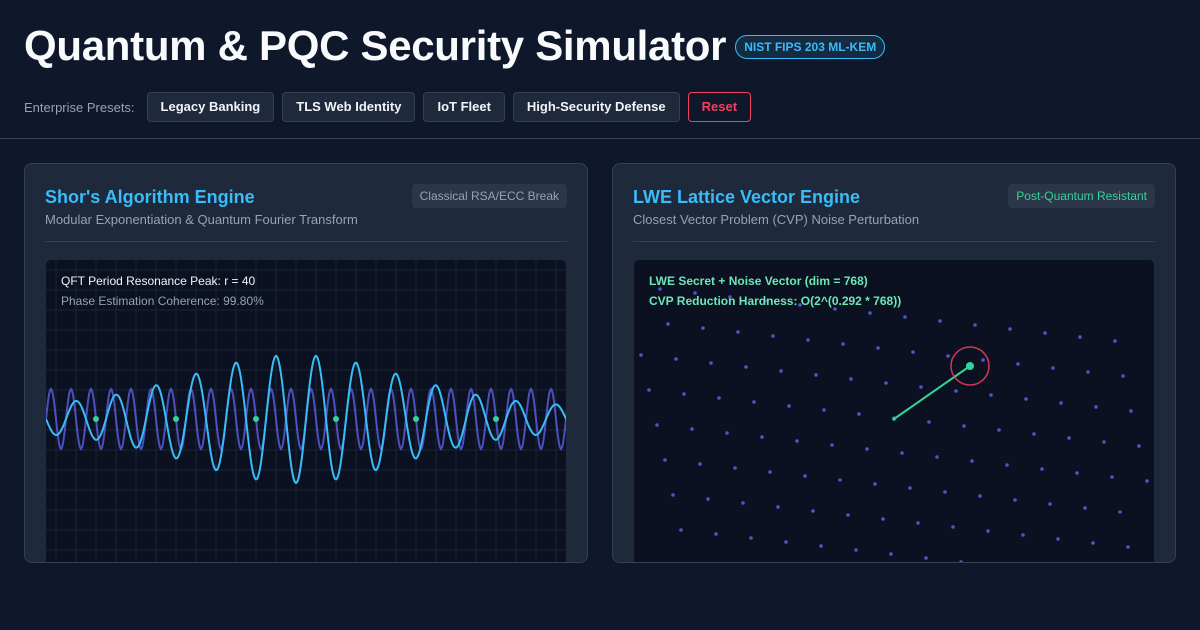 This screenshot has width=1200, height=630. Describe the element at coordinates (747, 197) in the screenshot. I see `lwe-panel-title: LWE Lattice Vector Engine` at that location.